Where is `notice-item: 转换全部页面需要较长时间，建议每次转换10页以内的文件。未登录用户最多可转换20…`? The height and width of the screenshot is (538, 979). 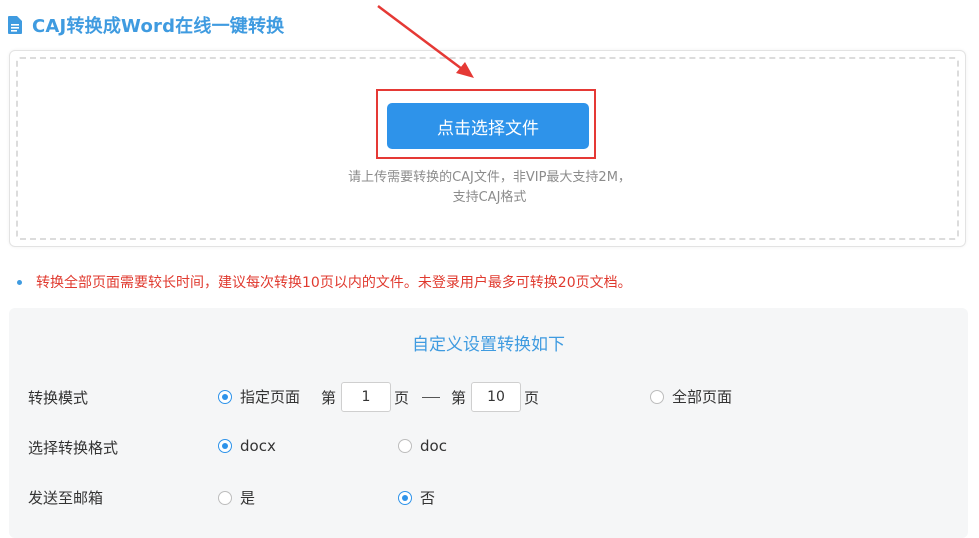
notice-item: 转换全部页面需要较长时间，建议每次转换10页以内的文件。未登录用户最多可转换20… is located at coordinates (324, 282).